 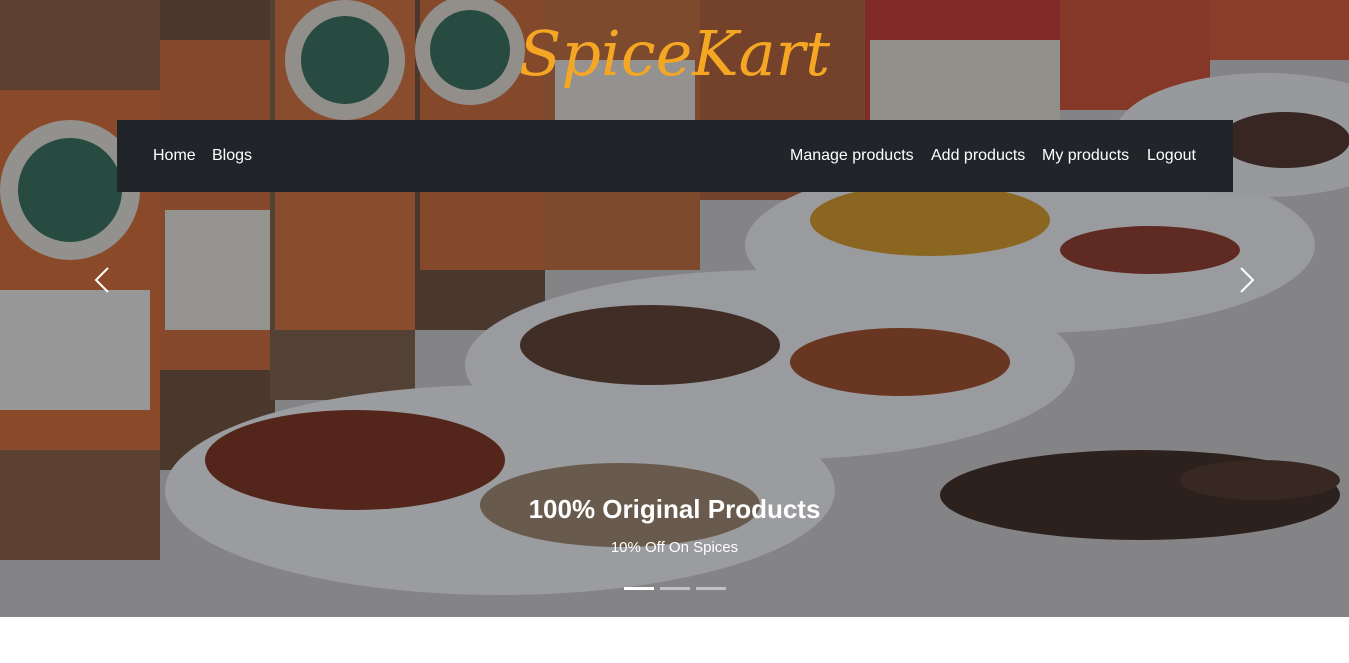 What do you see at coordinates (674, 509) in the screenshot?
I see `carousel-caption-title: 100% Original Products` at bounding box center [674, 509].